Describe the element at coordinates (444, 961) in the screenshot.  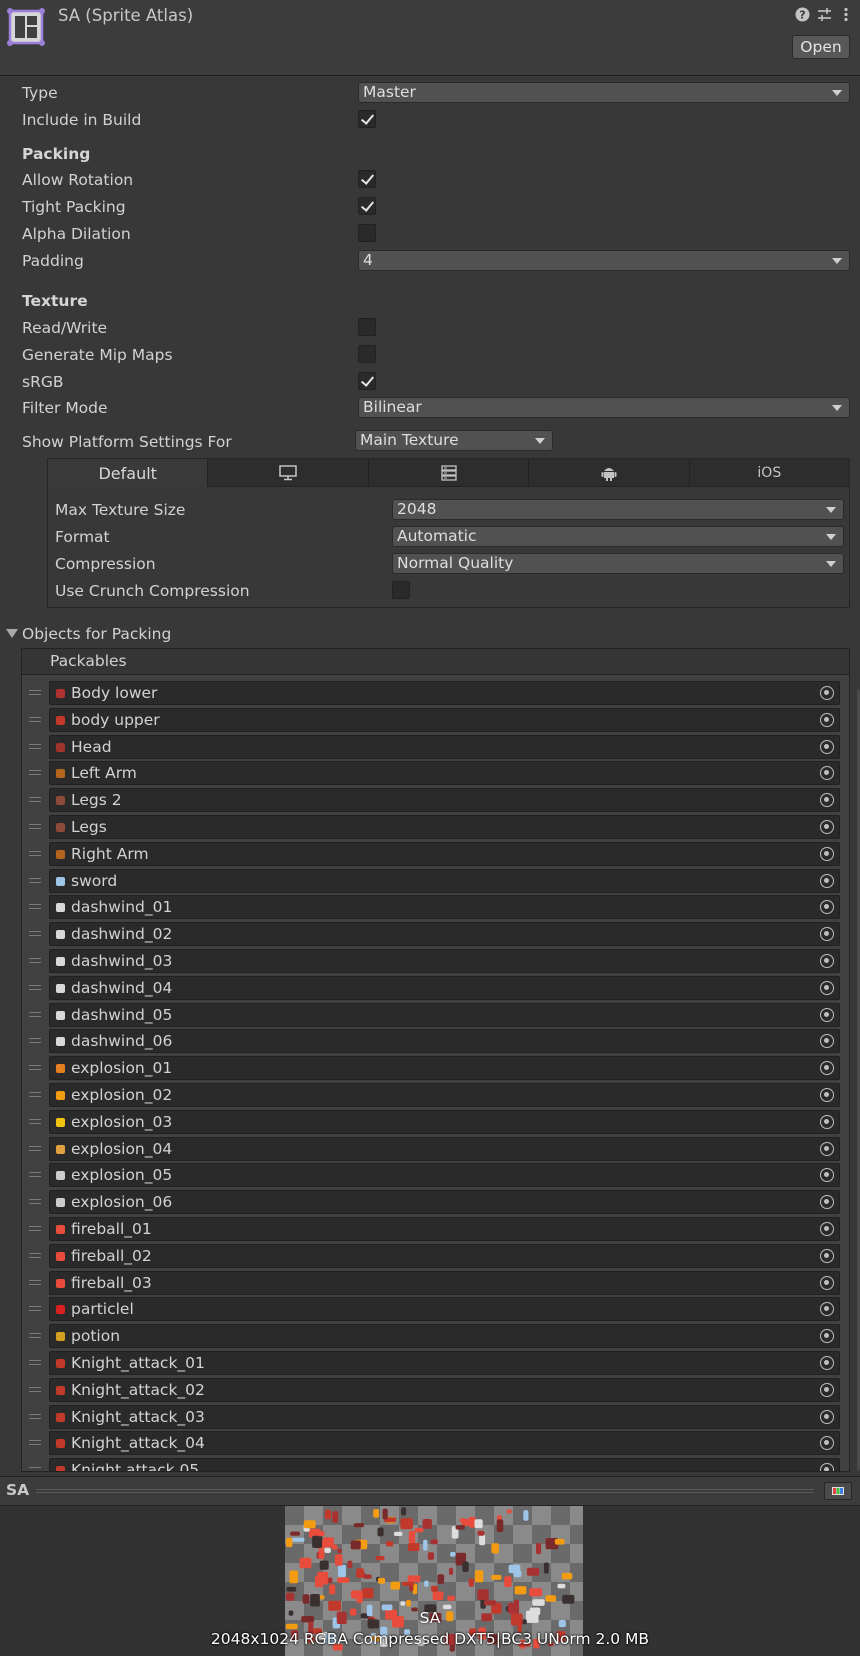
I see `object-field: dashwind_03` at that location.